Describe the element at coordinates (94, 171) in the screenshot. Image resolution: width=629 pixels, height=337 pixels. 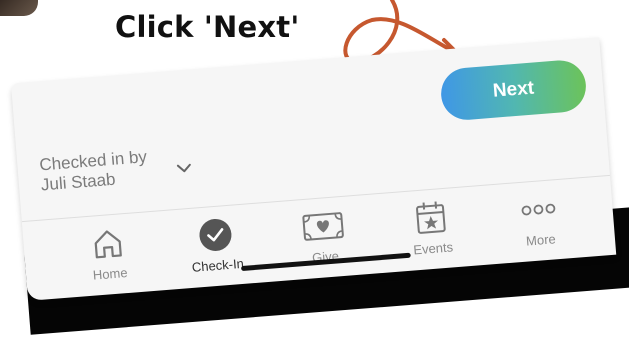
I see `checked-in-by-selector: Checked in by Juli Staab` at that location.